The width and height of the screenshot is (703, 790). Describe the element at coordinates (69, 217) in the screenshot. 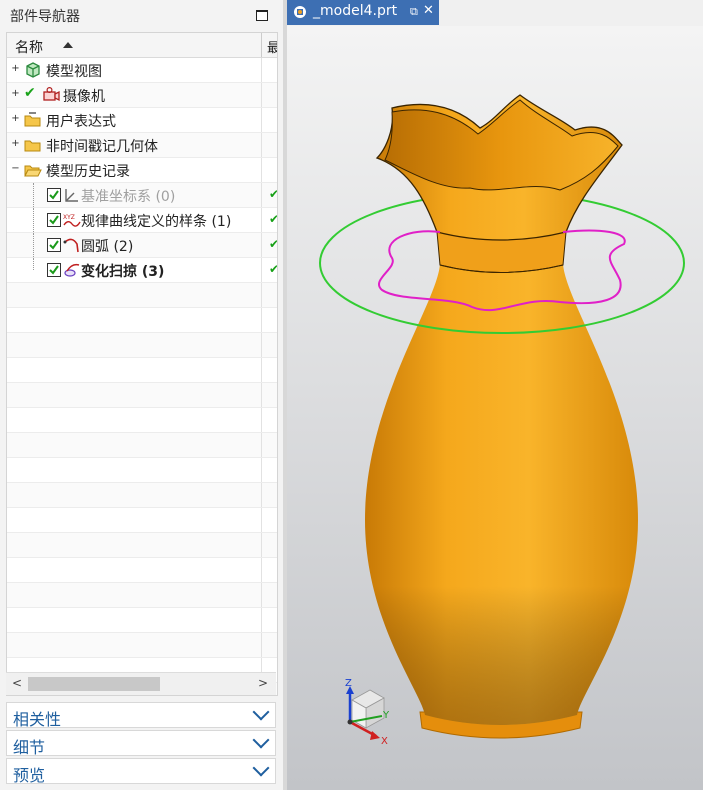

I see `svg-text: XYZ` at that location.